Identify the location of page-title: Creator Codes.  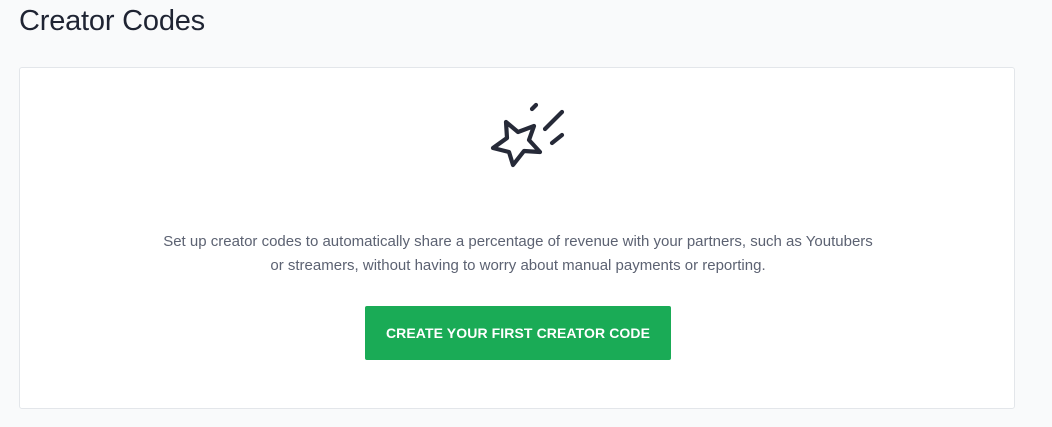
(112, 21).